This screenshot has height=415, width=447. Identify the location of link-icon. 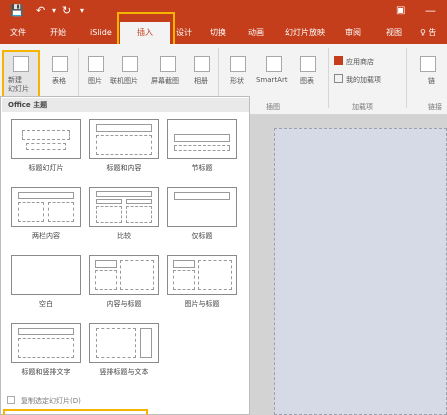
(428, 64).